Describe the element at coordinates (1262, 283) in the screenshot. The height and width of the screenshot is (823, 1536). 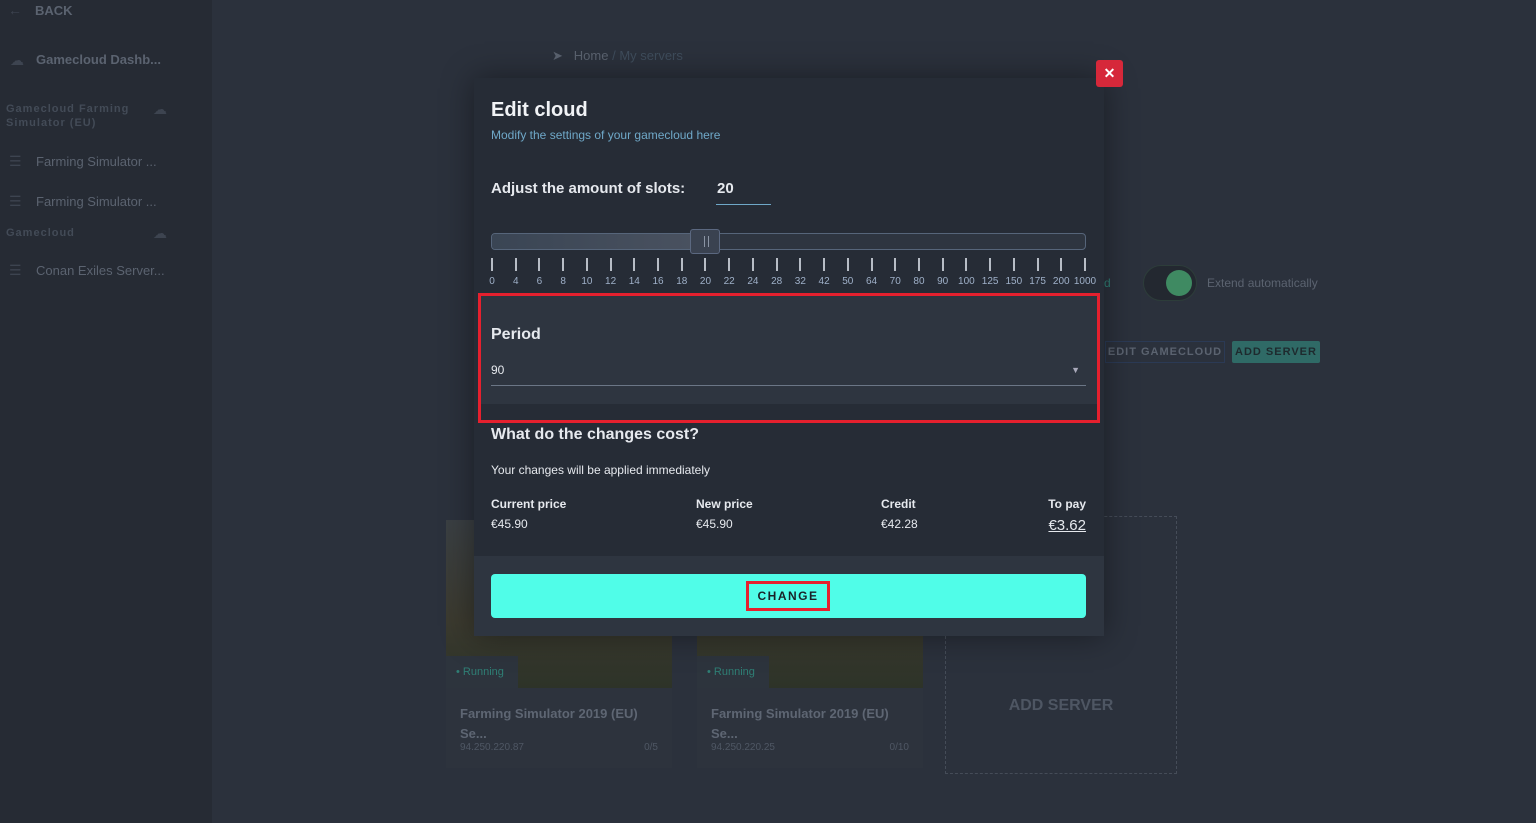
I see `extend-label: Extend automatically` at that location.